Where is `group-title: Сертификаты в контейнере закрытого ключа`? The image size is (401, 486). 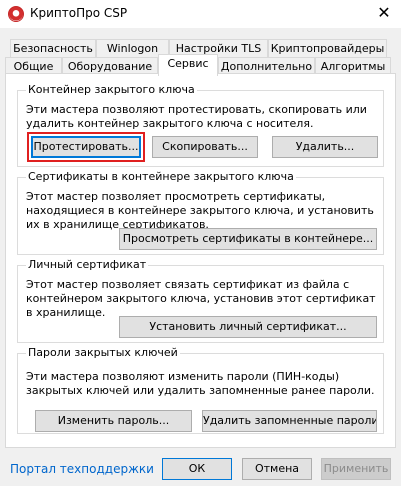 group-title: Сертификаты в контейнере закрытого ключа is located at coordinates (161, 177).